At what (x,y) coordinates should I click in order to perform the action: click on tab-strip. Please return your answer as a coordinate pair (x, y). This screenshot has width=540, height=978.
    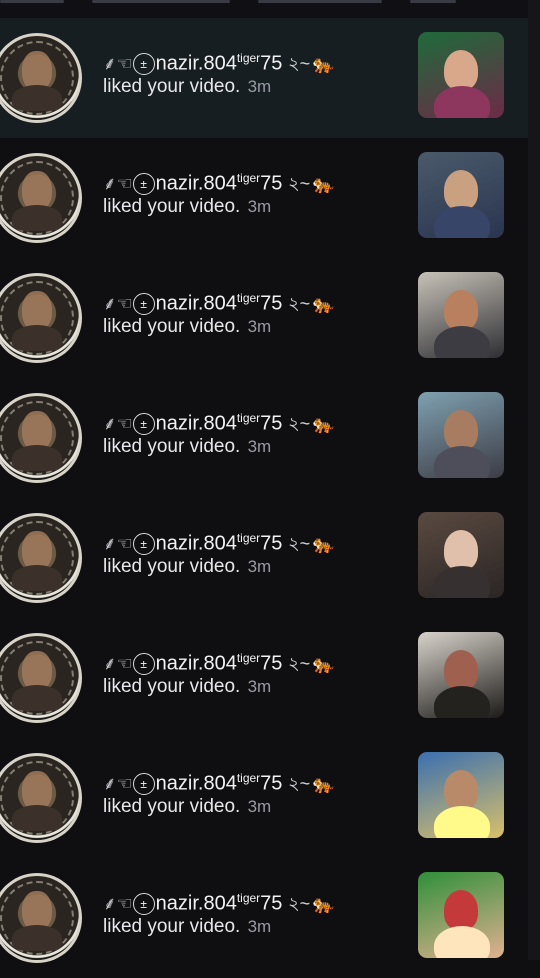
    Looking at the image, I should click on (264, 9).